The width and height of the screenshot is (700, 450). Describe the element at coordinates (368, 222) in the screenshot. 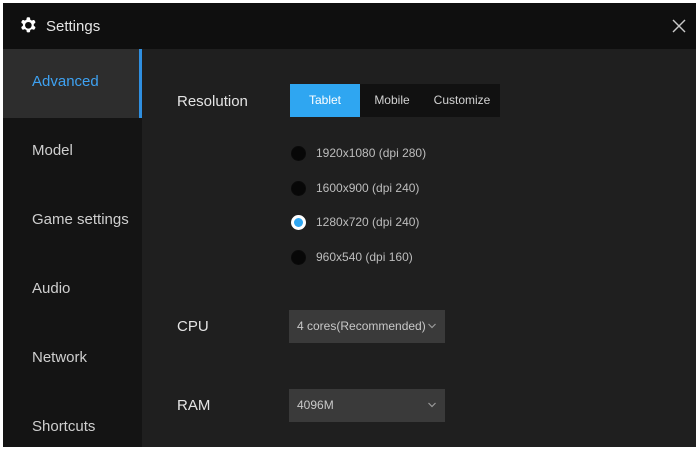

I see `resolution-option-label: 1280x720 (dpi 240)` at that location.